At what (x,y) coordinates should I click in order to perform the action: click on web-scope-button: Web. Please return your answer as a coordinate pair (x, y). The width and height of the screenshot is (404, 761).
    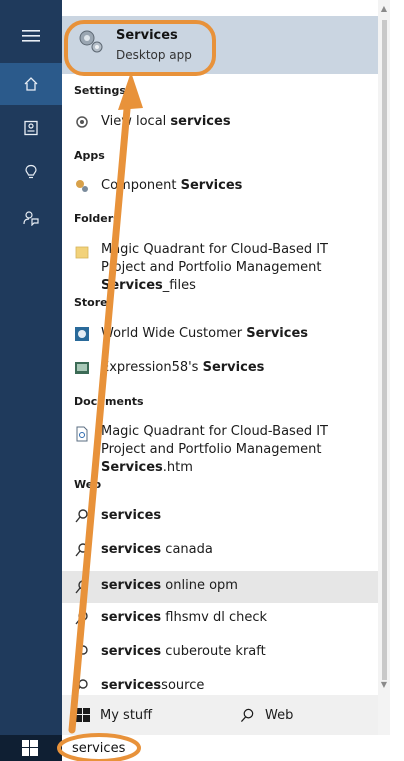
    Looking at the image, I should click on (266, 715).